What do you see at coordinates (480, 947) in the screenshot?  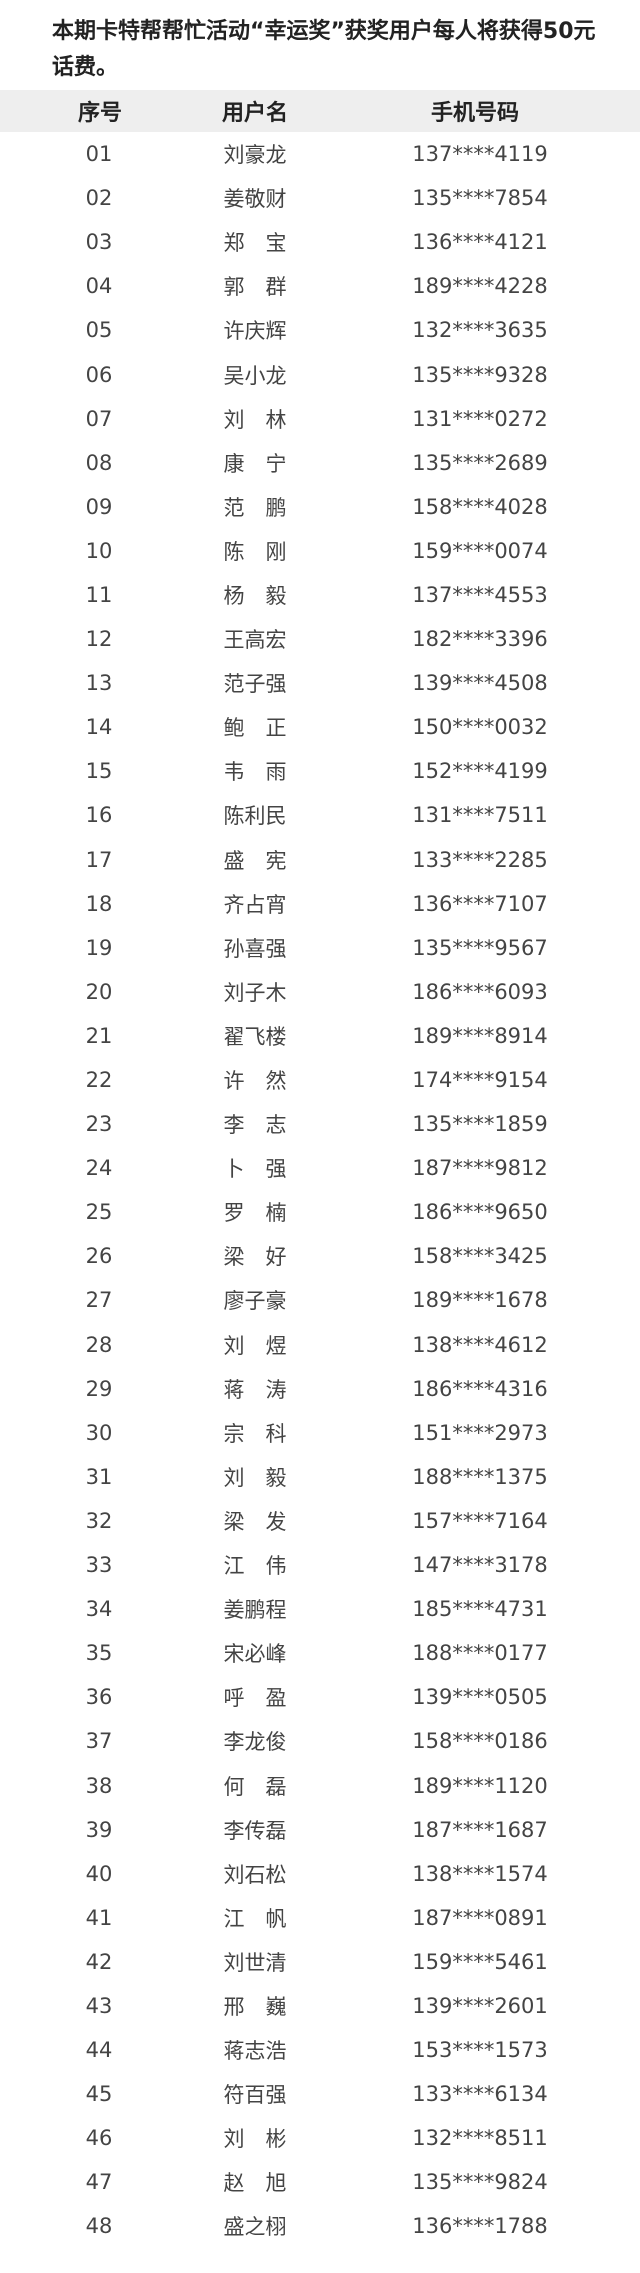 I see `cell-phone-number: 135****9567` at bounding box center [480, 947].